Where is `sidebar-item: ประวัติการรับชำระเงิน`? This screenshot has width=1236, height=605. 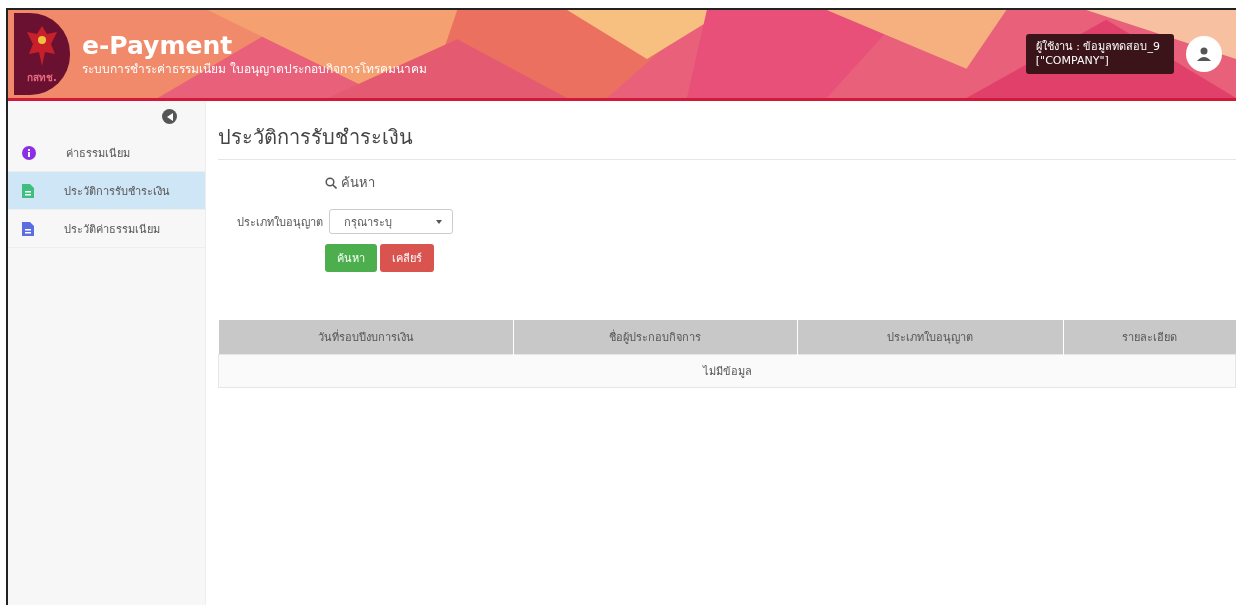
sidebar-item: ประวัติการรับชำระเงิน is located at coordinates (106, 191).